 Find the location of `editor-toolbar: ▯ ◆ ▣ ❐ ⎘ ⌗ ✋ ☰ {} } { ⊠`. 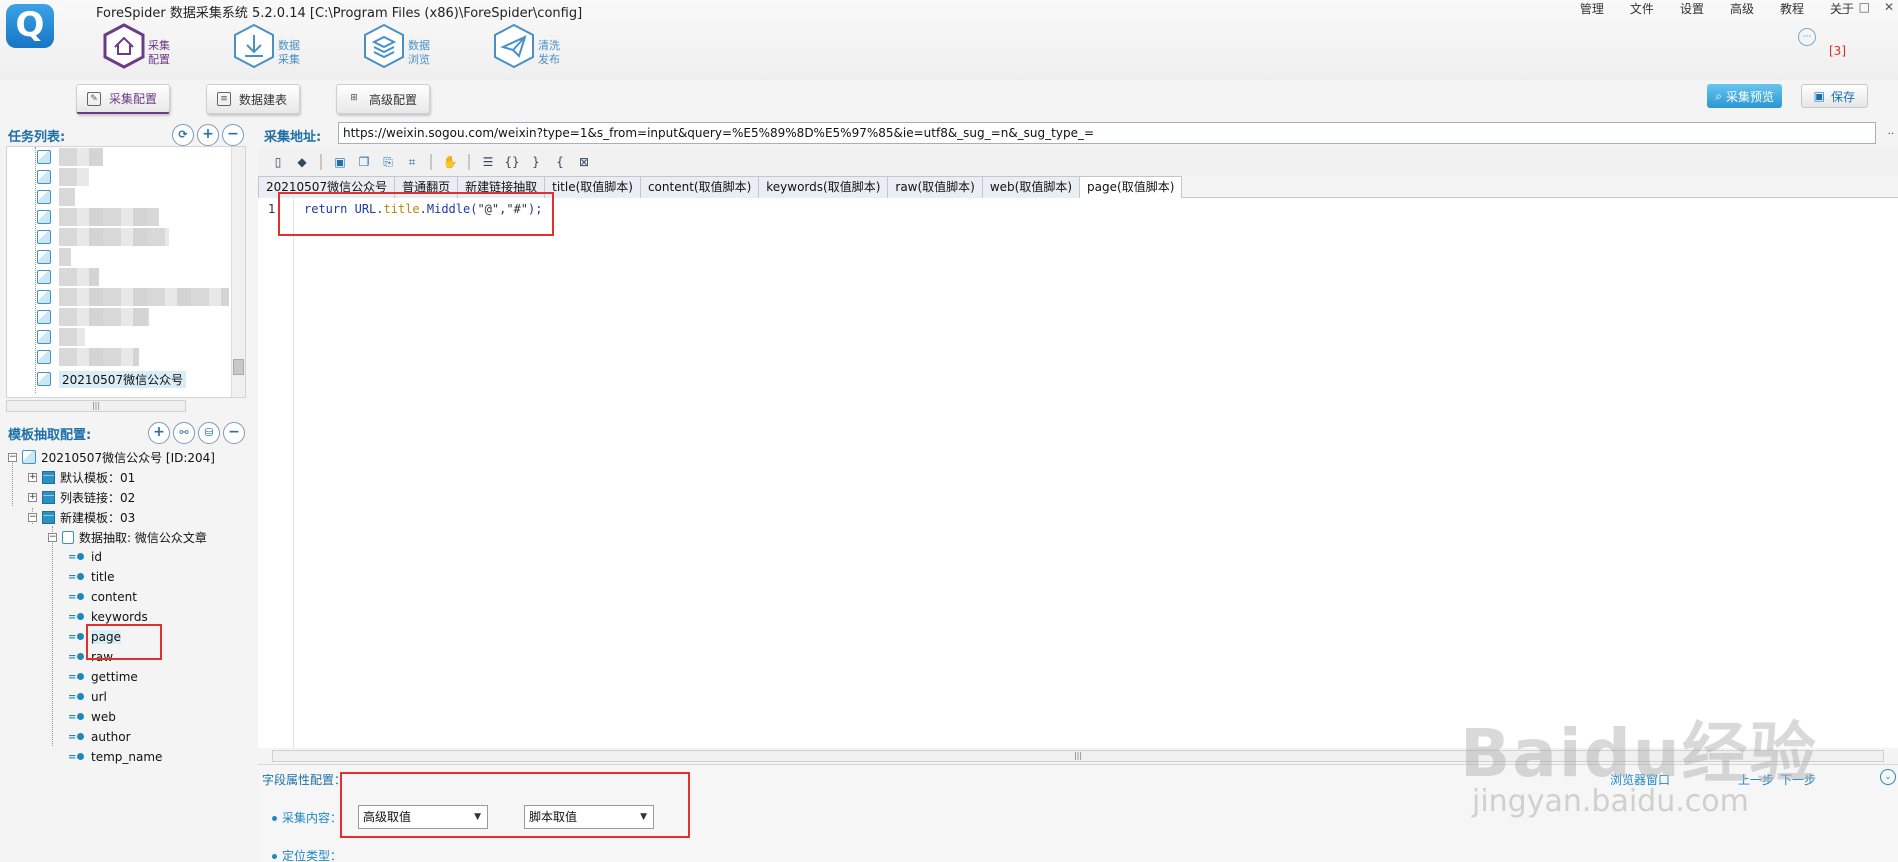

editor-toolbar: ▯ ◆ ▣ ❐ ⎘ ⌗ ✋ ☰ {} } { ⊠ is located at coordinates (1078, 162).